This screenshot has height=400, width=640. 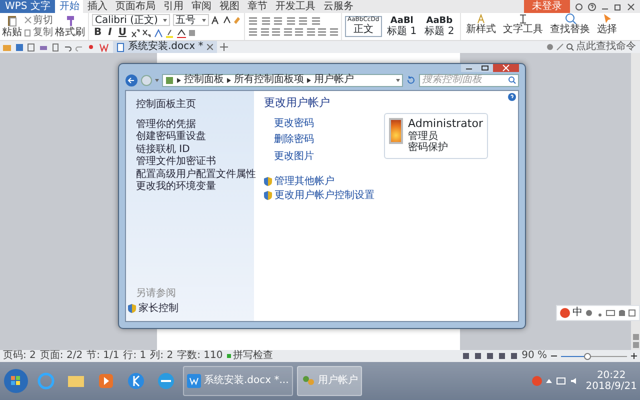 What do you see at coordinates (195, 104) in the screenshot?
I see `sidebar-link: 控制面板主页` at bounding box center [195, 104].